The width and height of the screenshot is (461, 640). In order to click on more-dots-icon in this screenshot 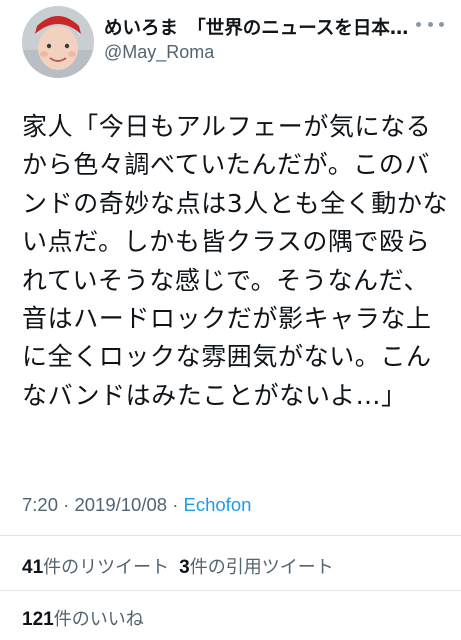, I will do `click(430, 24)`.